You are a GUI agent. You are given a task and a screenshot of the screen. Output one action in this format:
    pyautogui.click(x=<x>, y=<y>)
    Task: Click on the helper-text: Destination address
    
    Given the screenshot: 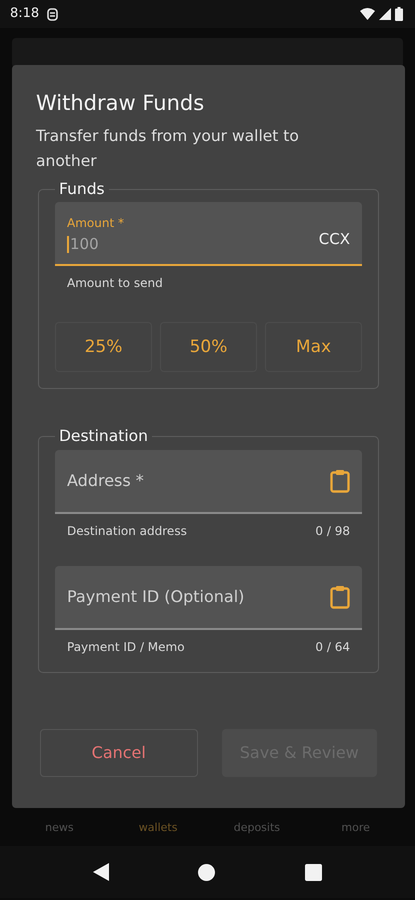 What is the action you would take?
    pyautogui.click(x=127, y=531)
    